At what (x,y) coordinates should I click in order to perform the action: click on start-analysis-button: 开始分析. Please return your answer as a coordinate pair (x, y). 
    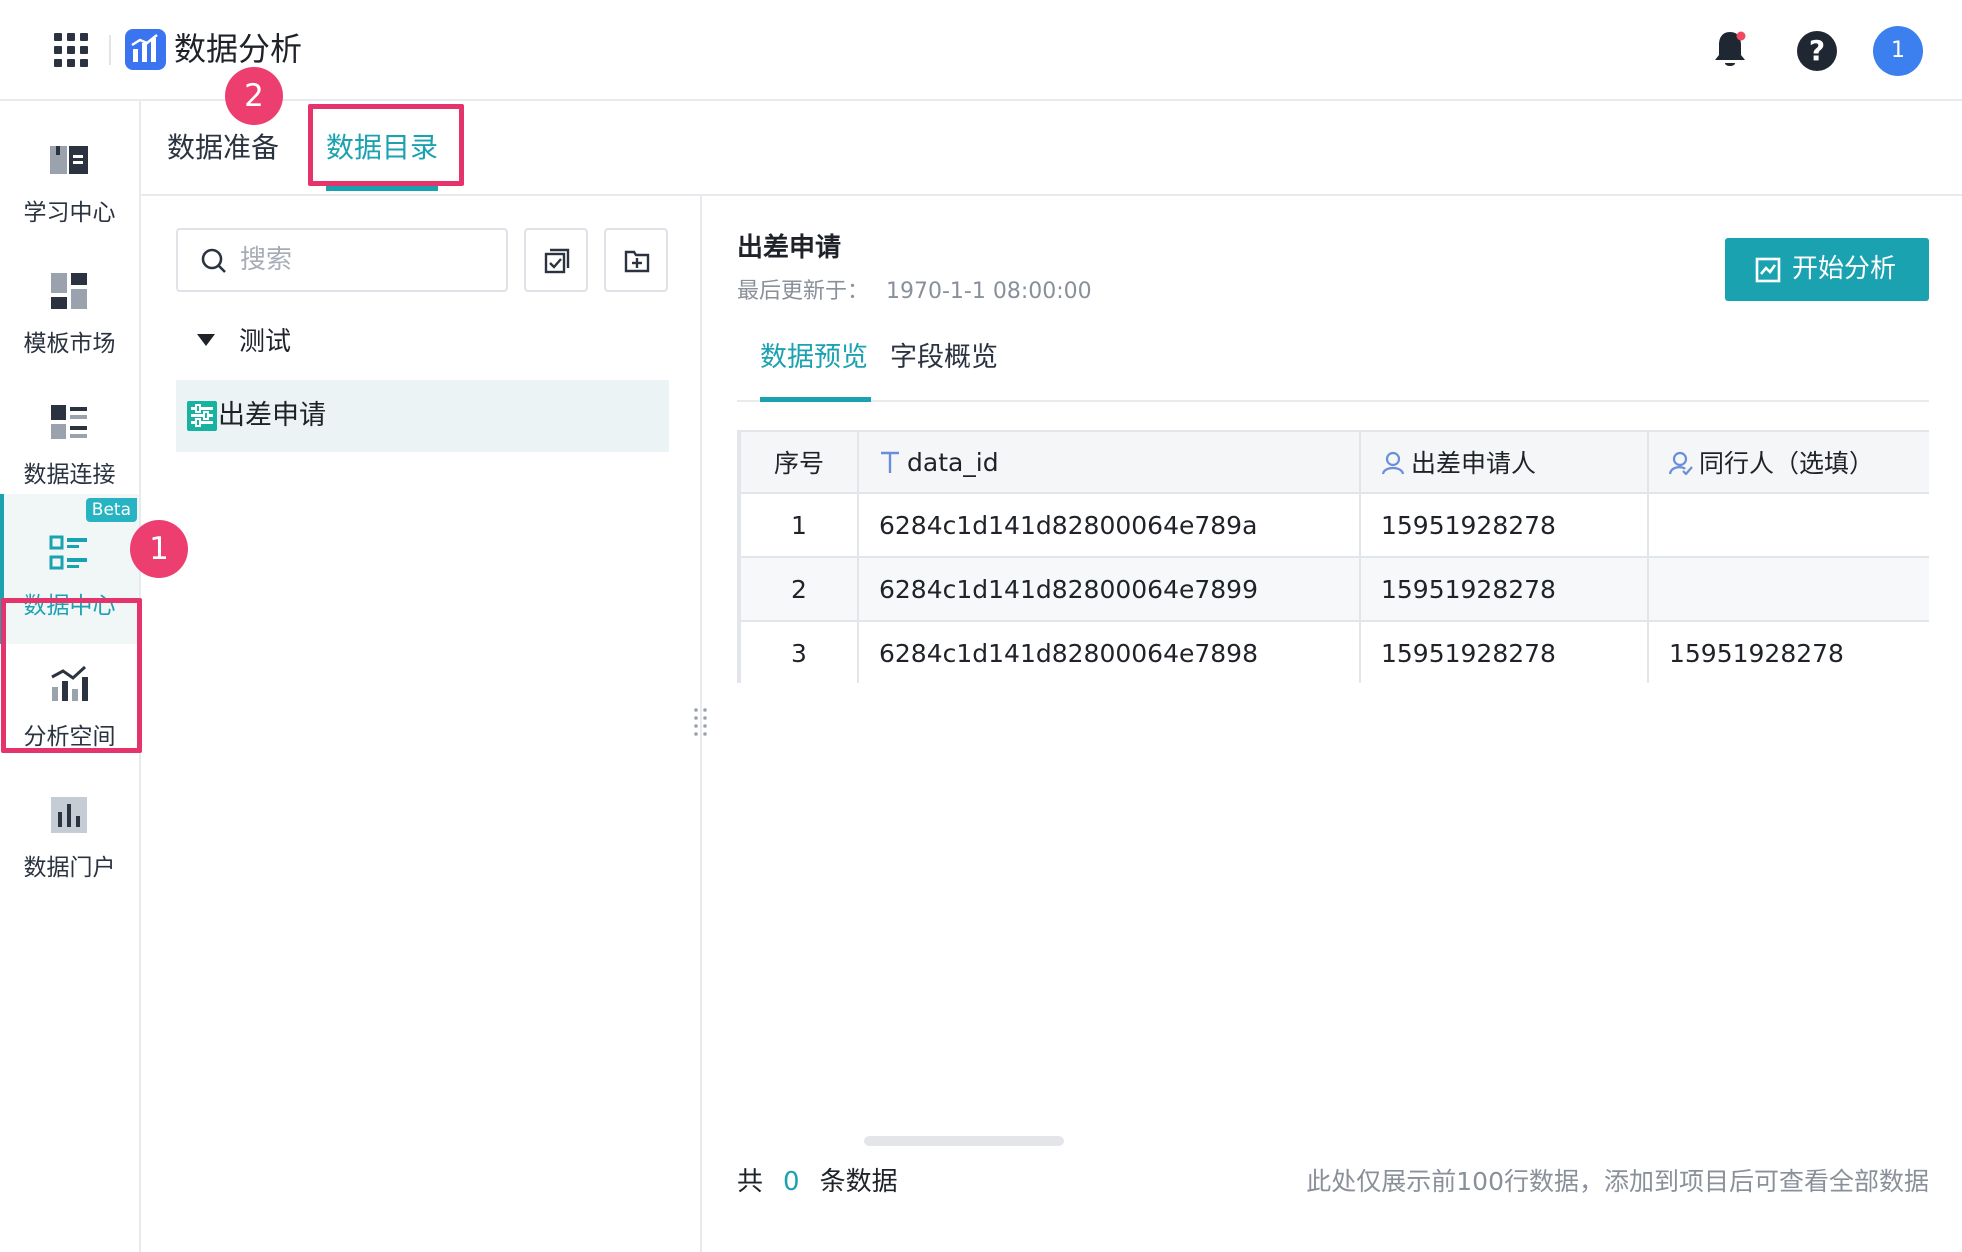
    Looking at the image, I should click on (1827, 269).